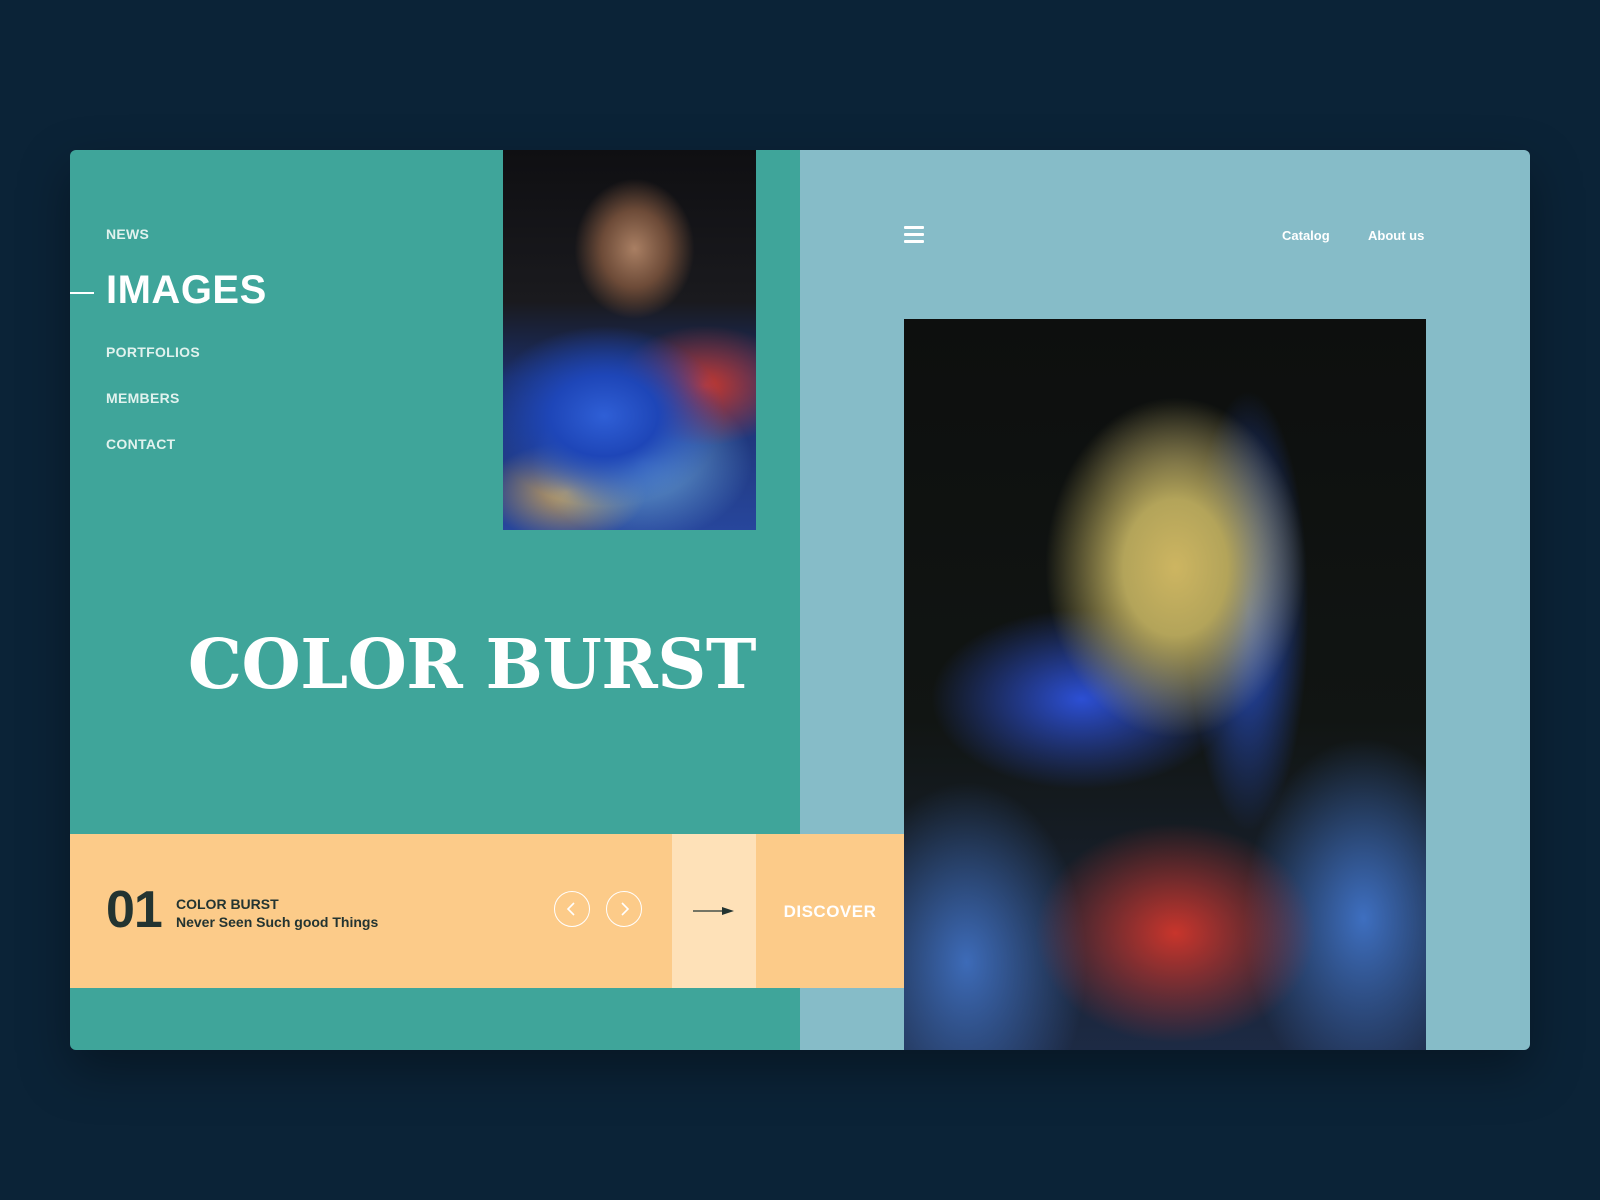  I want to click on chevron-right-icon, so click(625, 909).